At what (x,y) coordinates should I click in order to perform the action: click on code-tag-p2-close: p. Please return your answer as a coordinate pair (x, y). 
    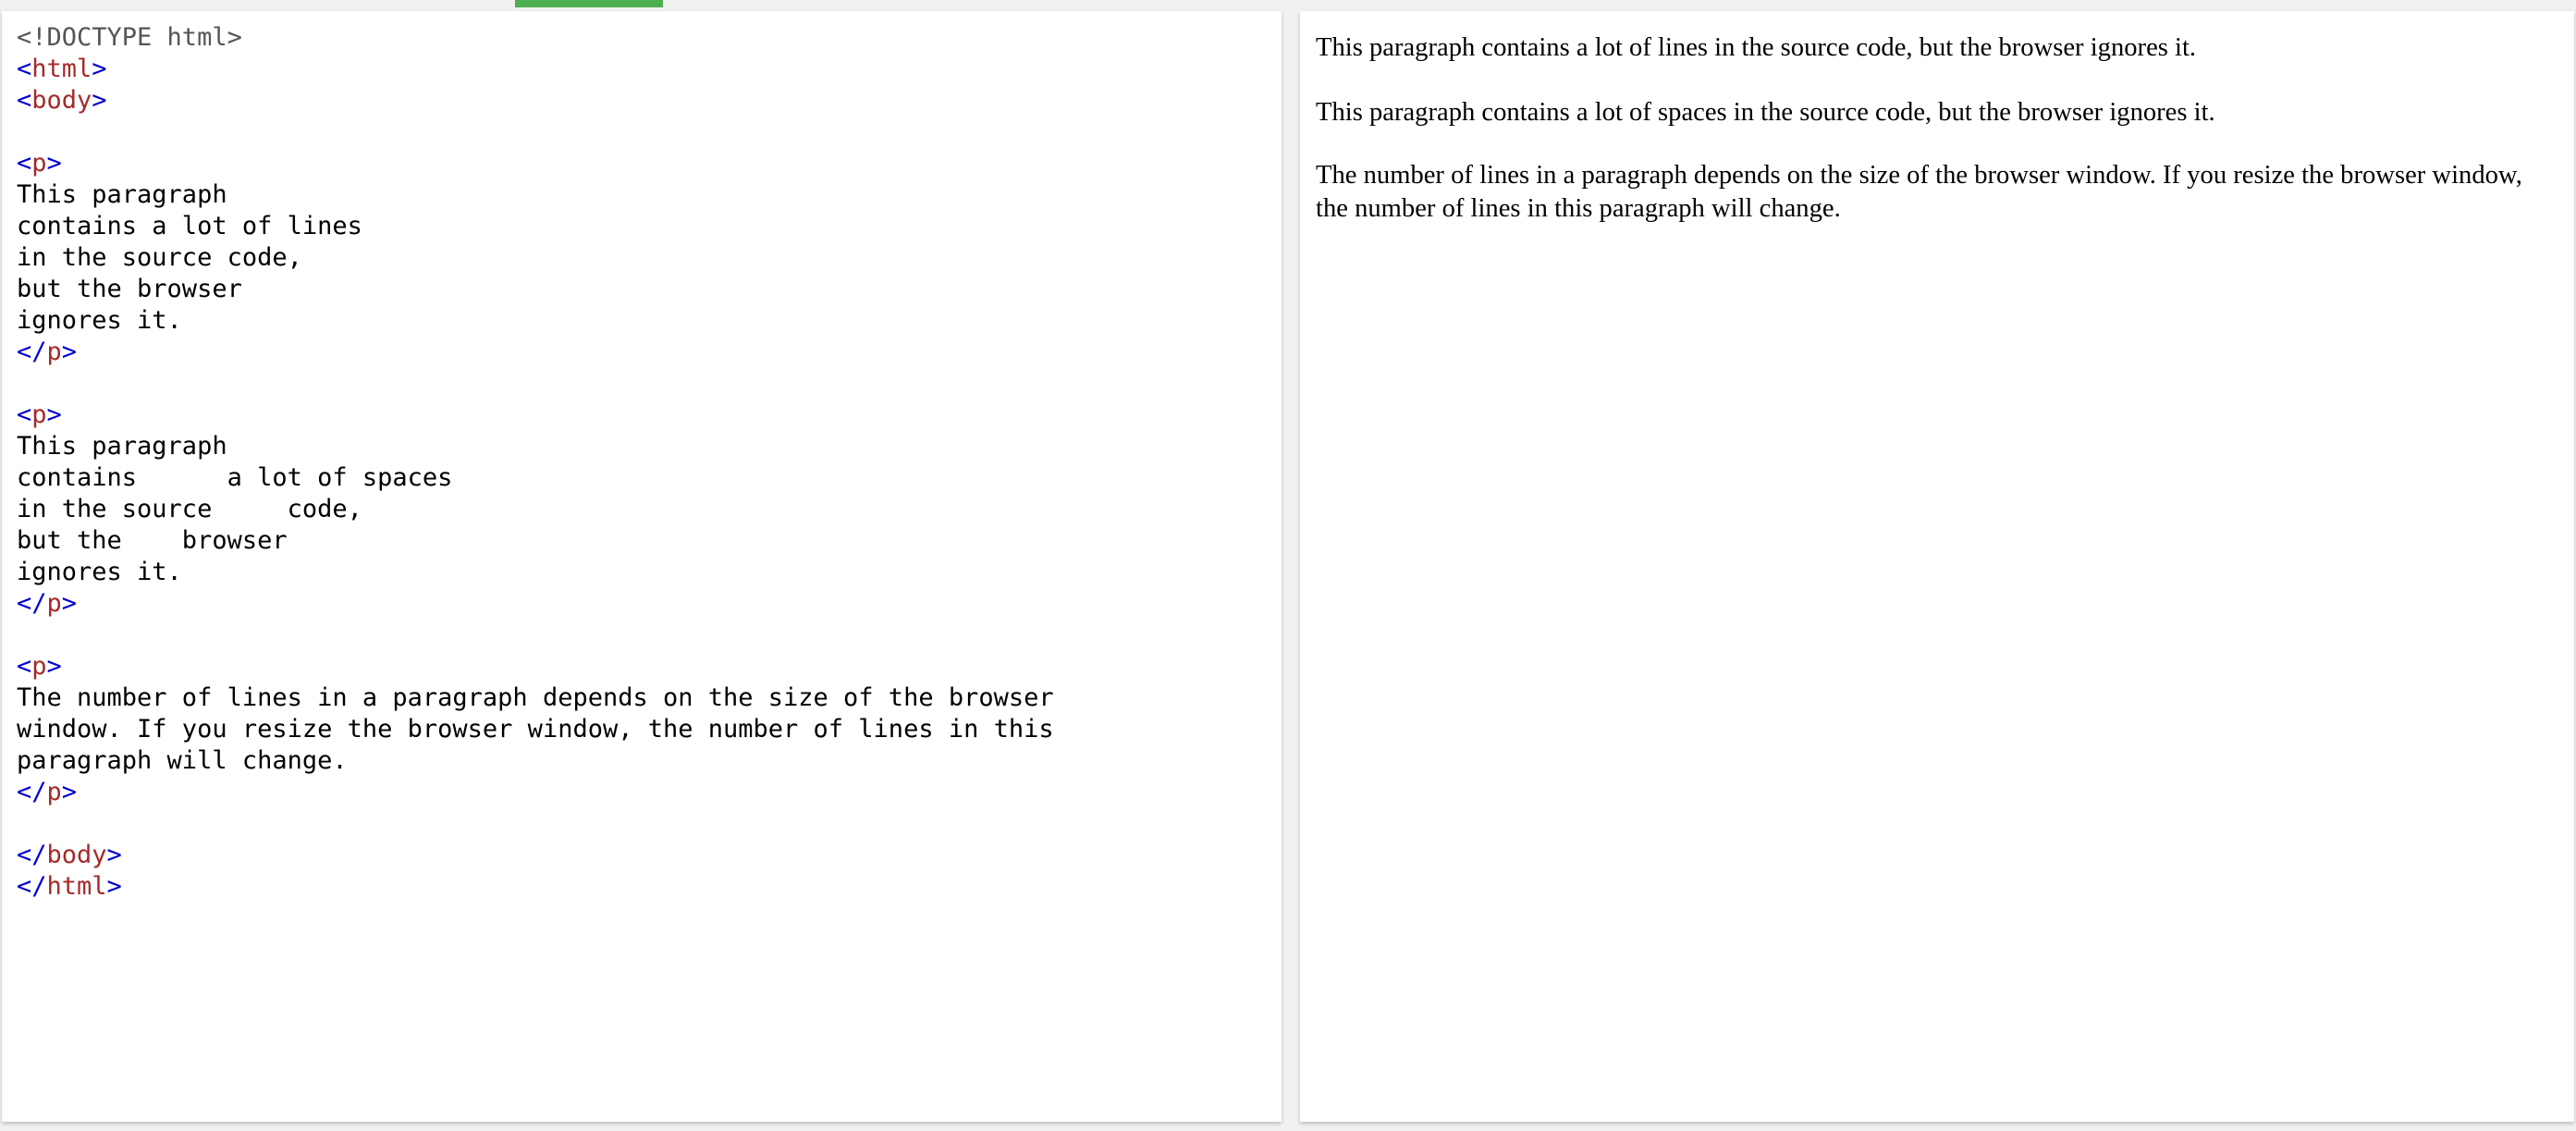
    Looking at the image, I should click on (54, 603).